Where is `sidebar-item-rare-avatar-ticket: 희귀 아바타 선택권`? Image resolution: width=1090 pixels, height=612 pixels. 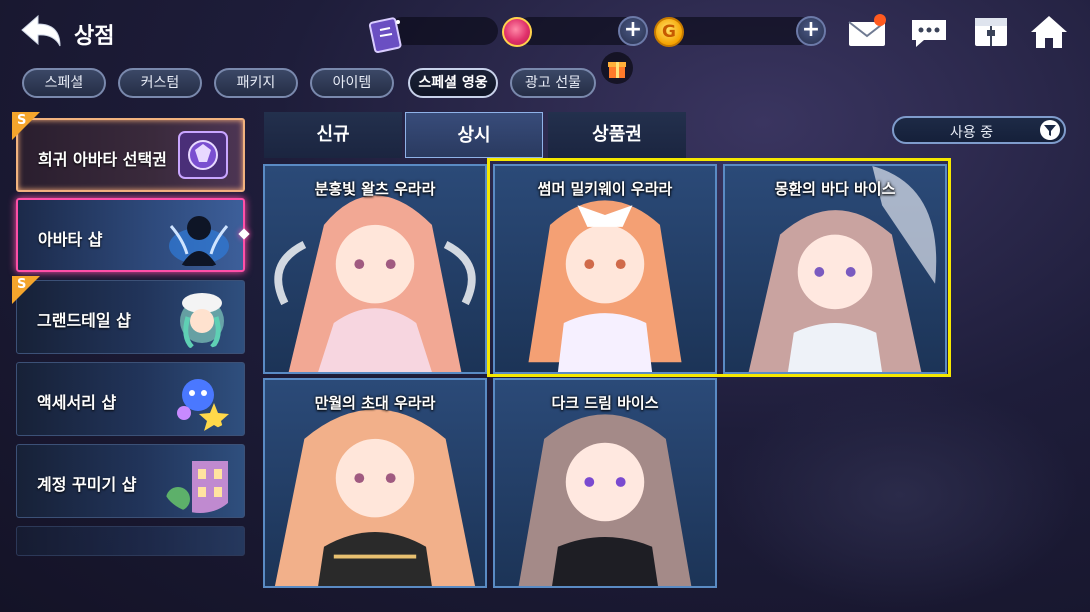 sidebar-item-rare-avatar-ticket: 희귀 아바타 선택권 is located at coordinates (130, 155).